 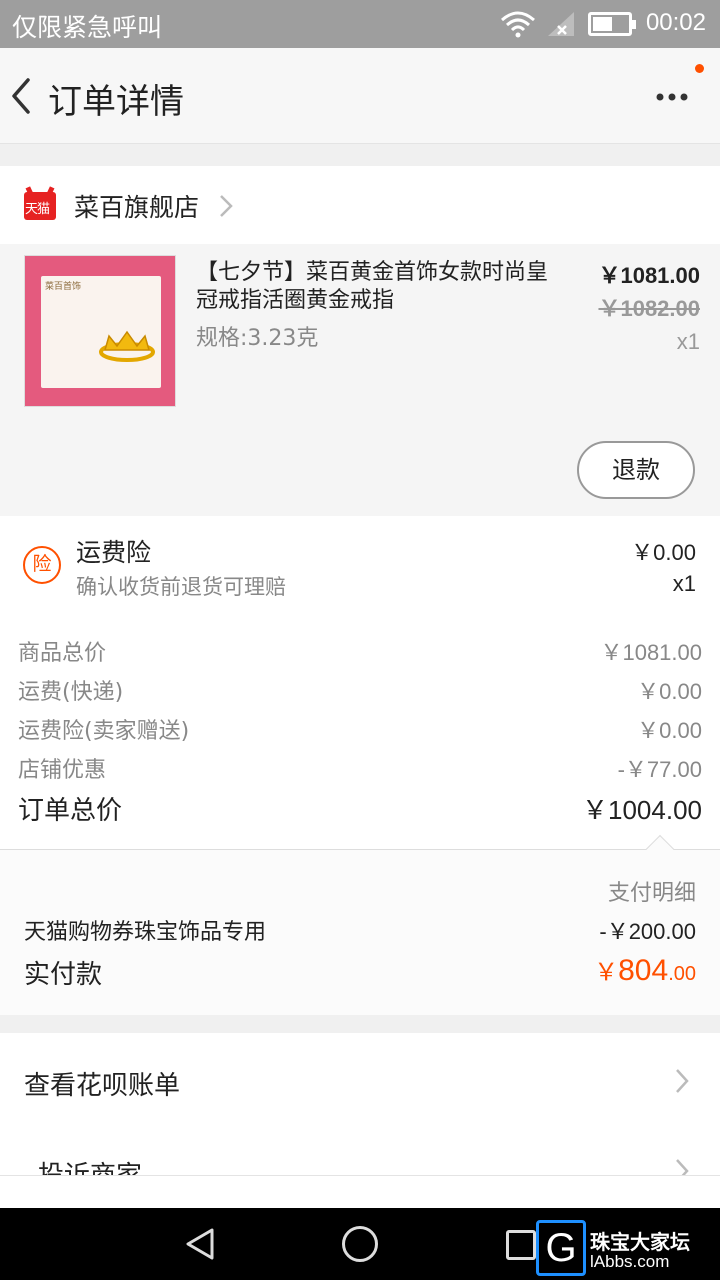 I want to click on clock: 00:02, so click(x=675, y=22).